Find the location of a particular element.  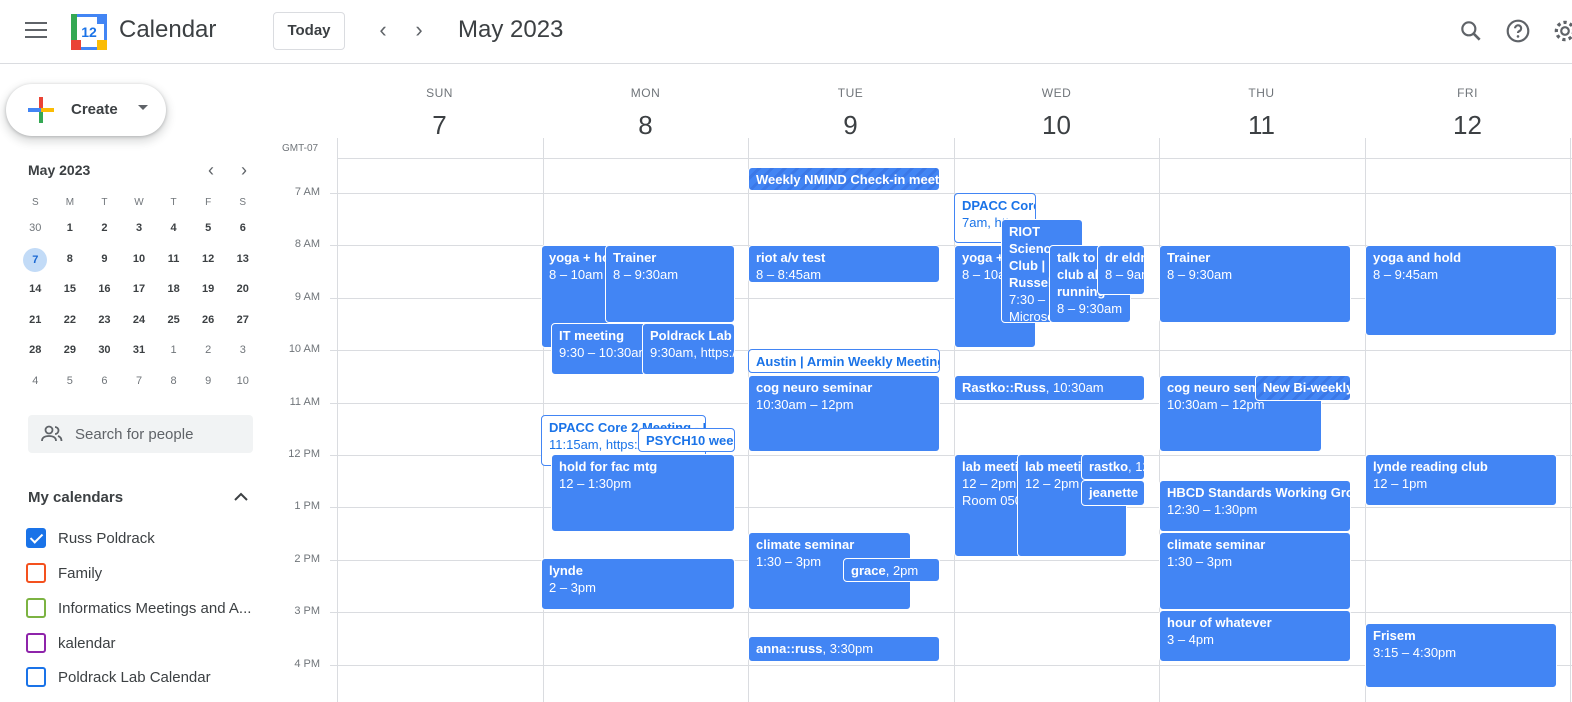

calendar-event: lynde reading club 12 – 1pm is located at coordinates (1461, 480).